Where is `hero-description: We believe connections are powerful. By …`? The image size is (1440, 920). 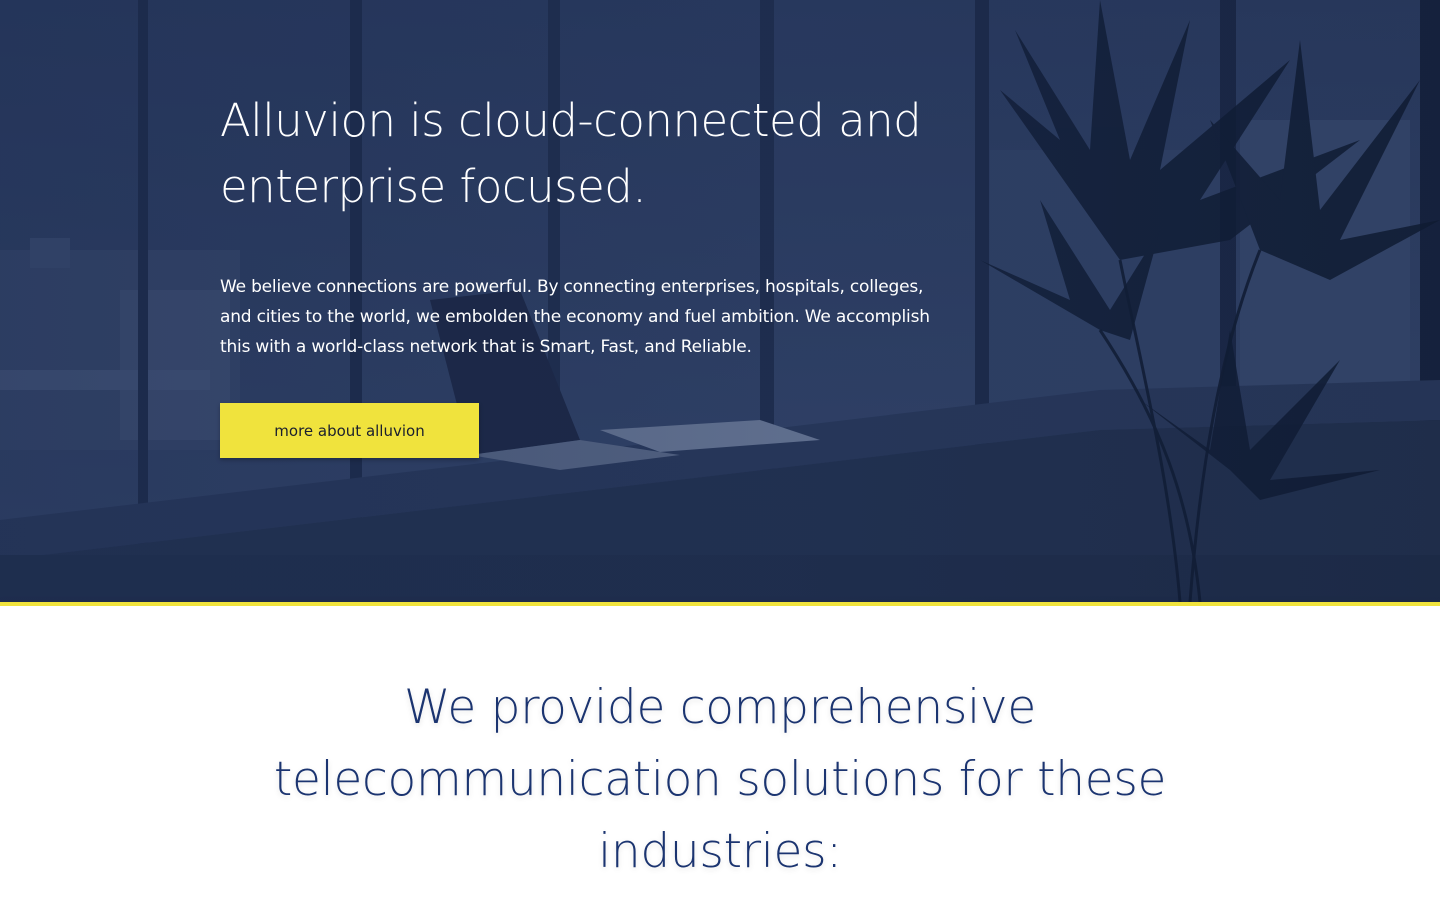 hero-description: We believe connections are powerful. By … is located at coordinates (575, 317).